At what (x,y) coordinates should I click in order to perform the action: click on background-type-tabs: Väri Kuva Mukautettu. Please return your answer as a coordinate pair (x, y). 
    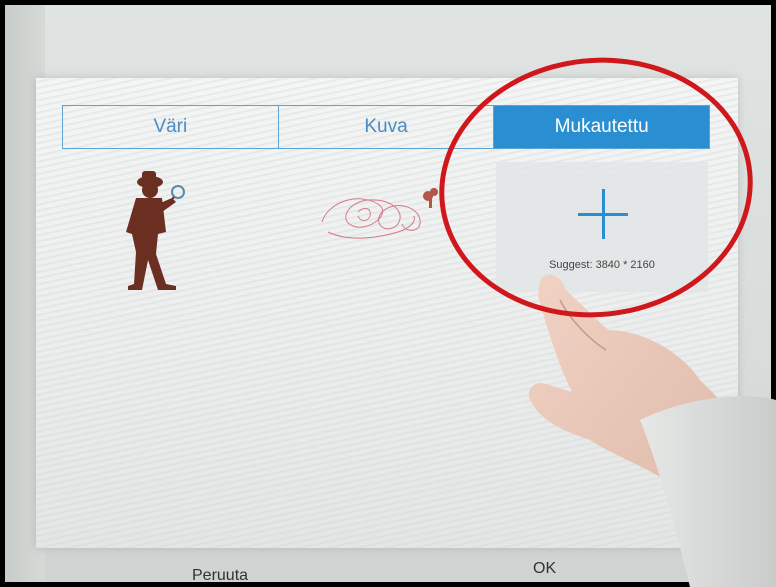
    Looking at the image, I should click on (386, 127).